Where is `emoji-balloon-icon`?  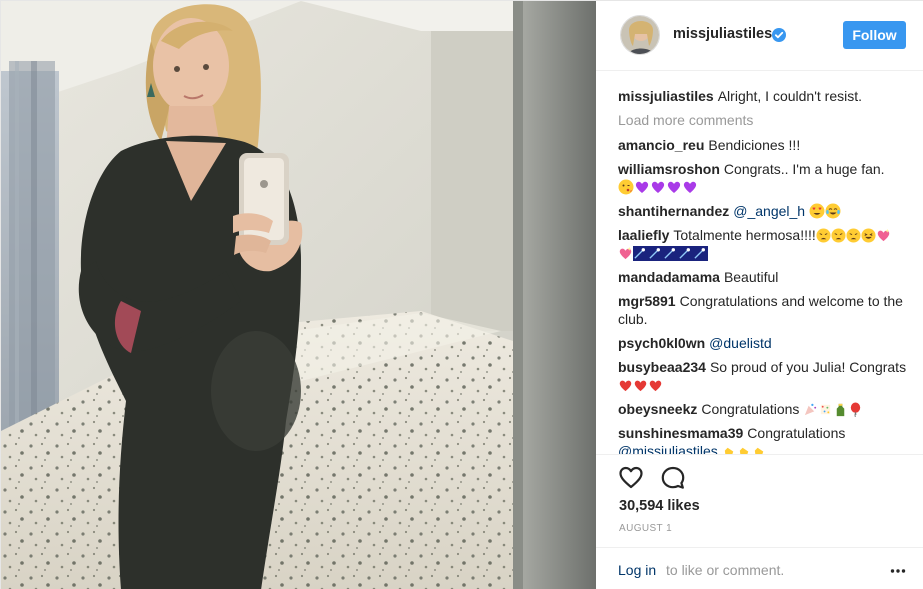 emoji-balloon-icon is located at coordinates (856, 409).